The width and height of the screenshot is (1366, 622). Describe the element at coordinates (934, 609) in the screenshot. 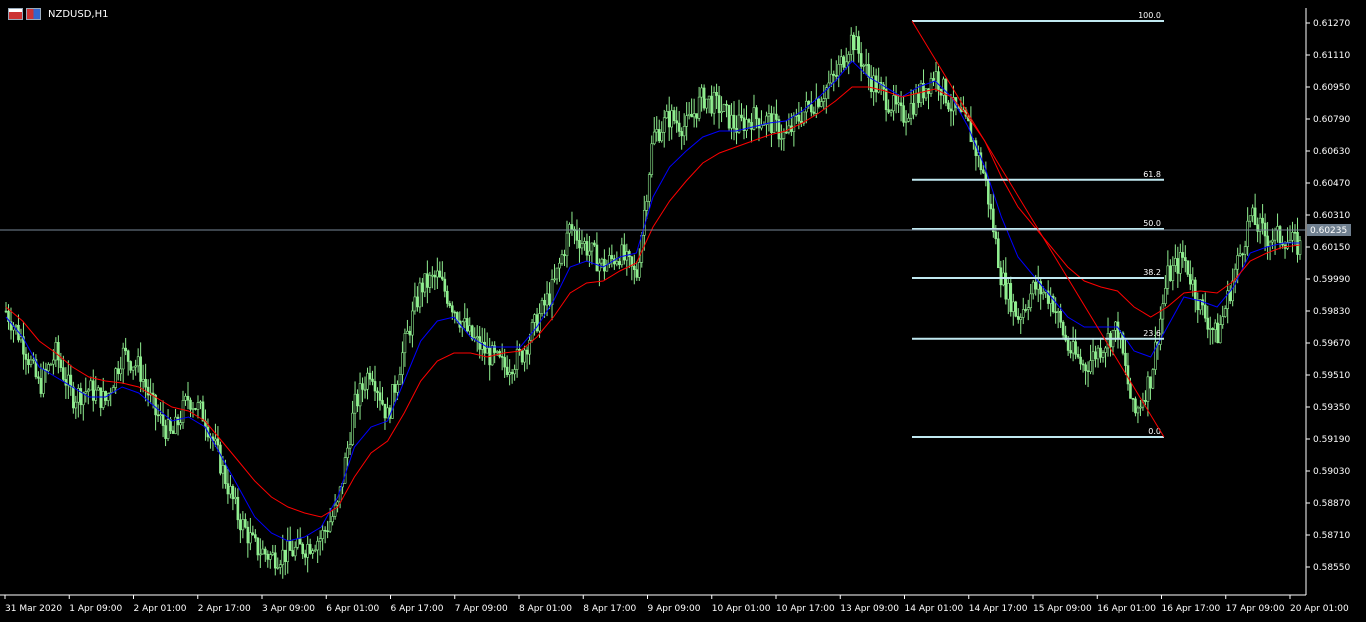

I see `time-tick-label: 14 Apr 01:00` at that location.